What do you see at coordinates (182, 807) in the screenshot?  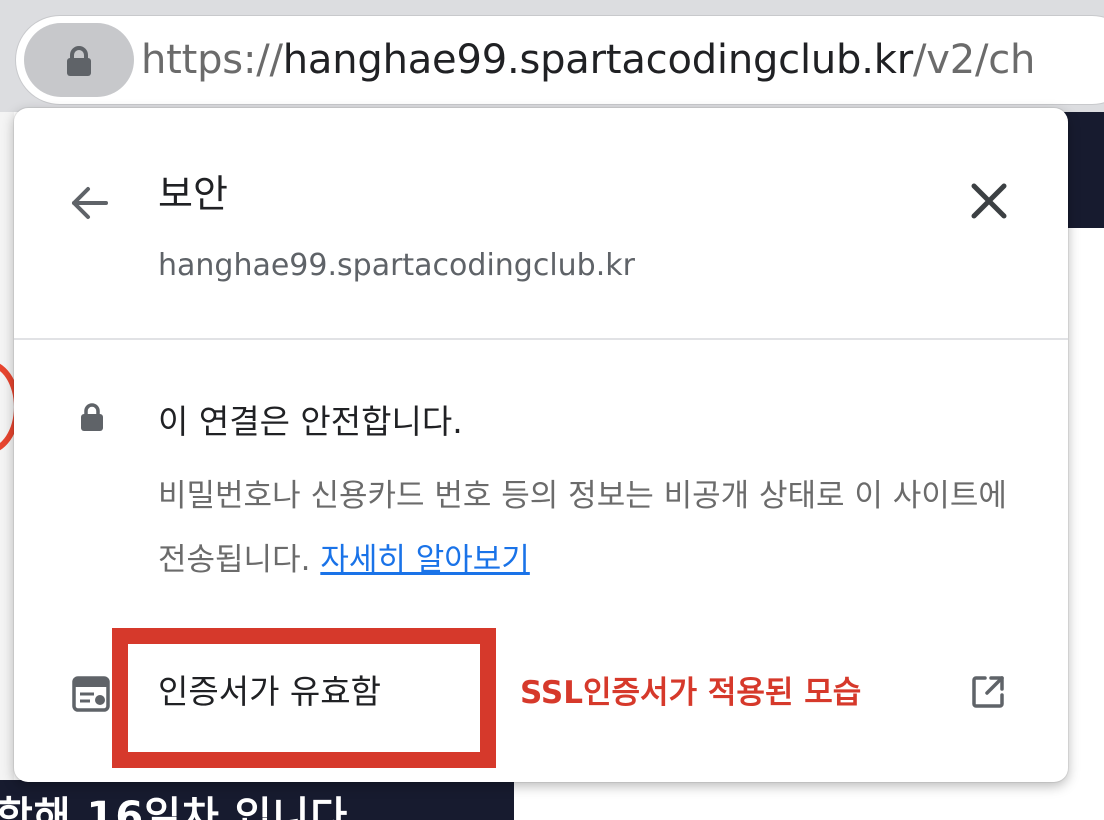 I see `page-footer-text: 항해 16일차 입니다.` at bounding box center [182, 807].